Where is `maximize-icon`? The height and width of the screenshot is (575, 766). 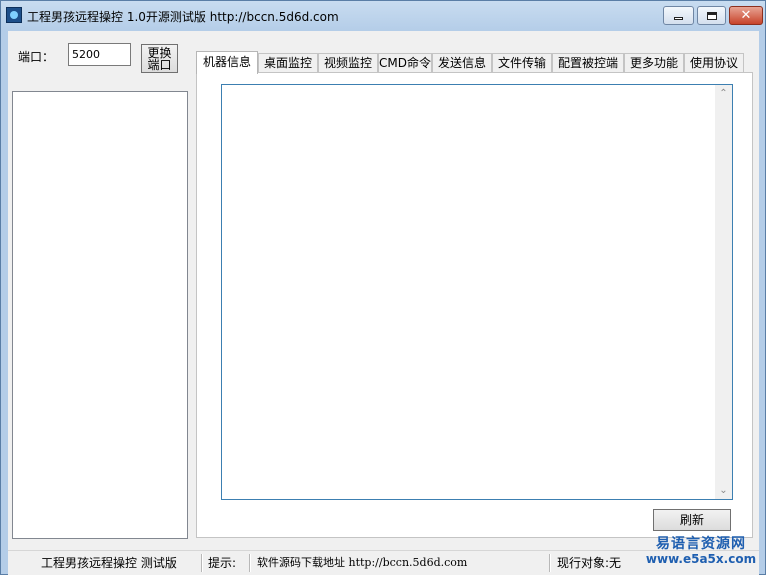 maximize-icon is located at coordinates (711, 15).